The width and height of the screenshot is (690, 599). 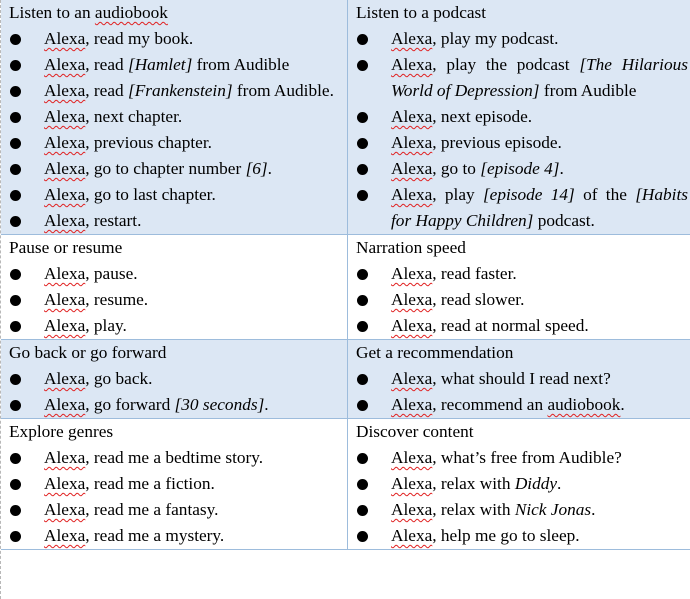 What do you see at coordinates (175, 536) in the screenshot?
I see `list-item: Alexa, read me a mystery.` at bounding box center [175, 536].